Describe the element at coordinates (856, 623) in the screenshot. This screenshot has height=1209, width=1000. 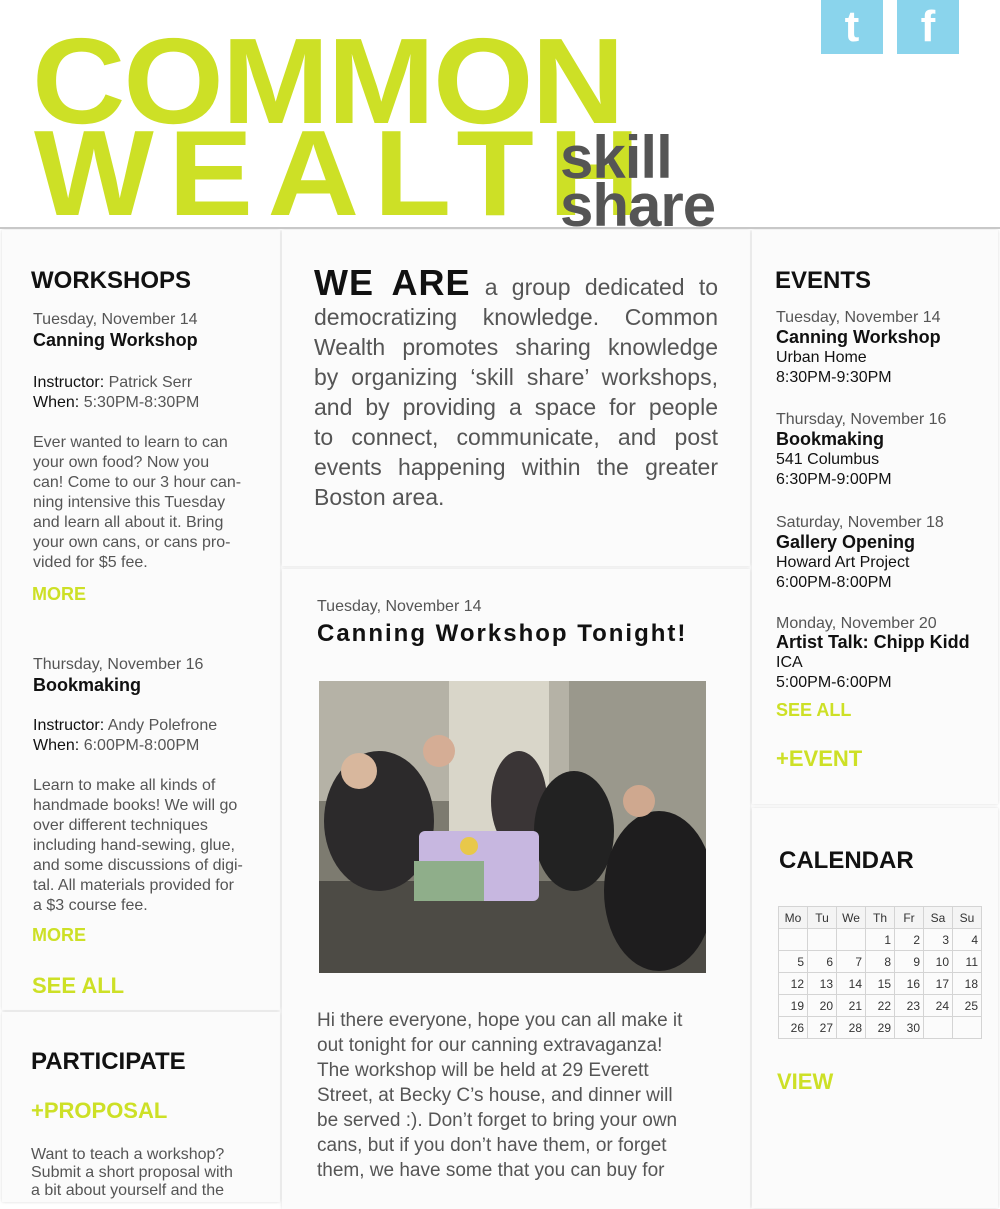
I see `event-date: Monday, November 20` at that location.